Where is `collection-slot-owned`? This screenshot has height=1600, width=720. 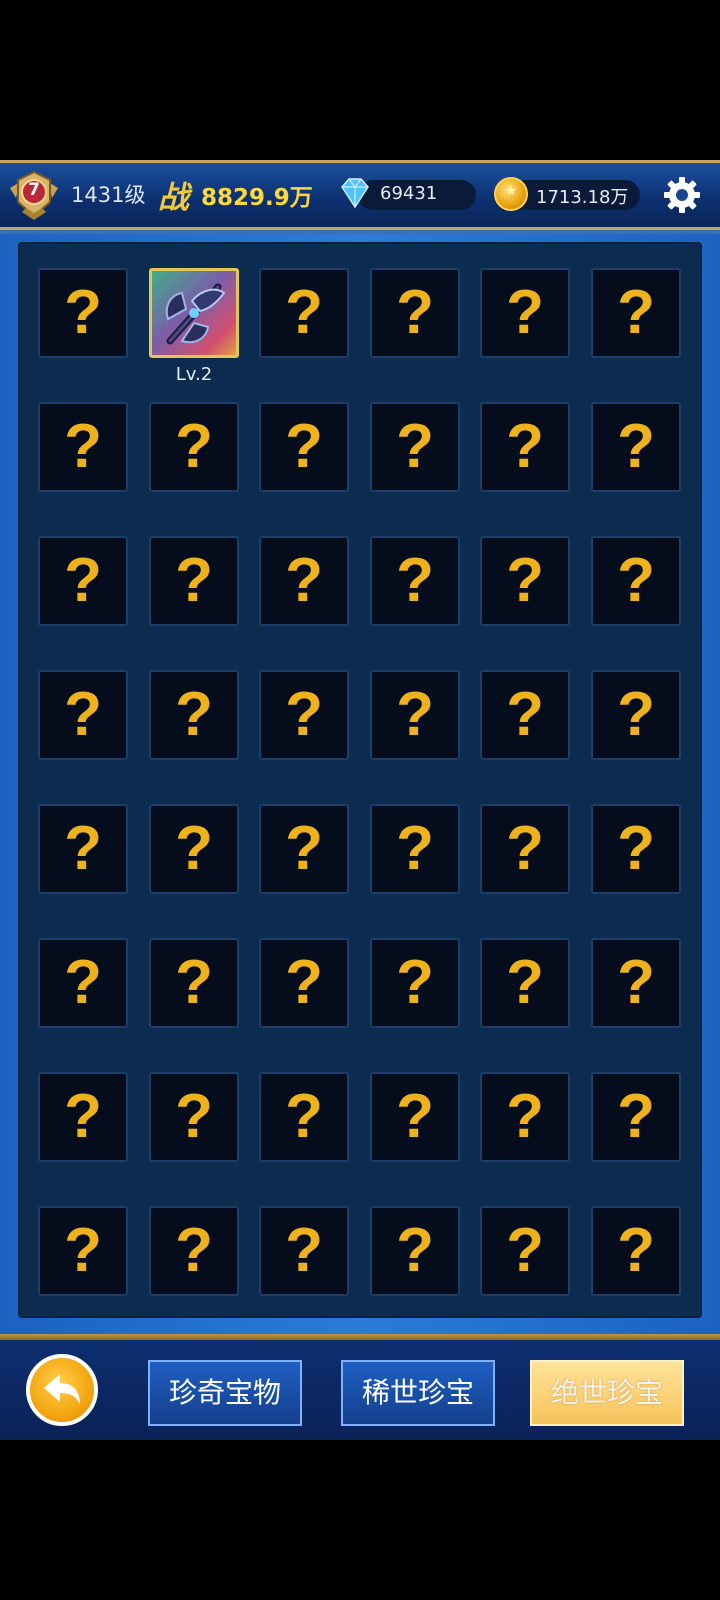 collection-slot-owned is located at coordinates (194, 313).